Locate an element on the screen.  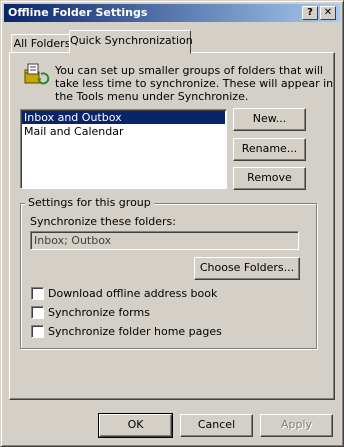
sync-folders-label: Synchronize these folders: is located at coordinates (103, 221).